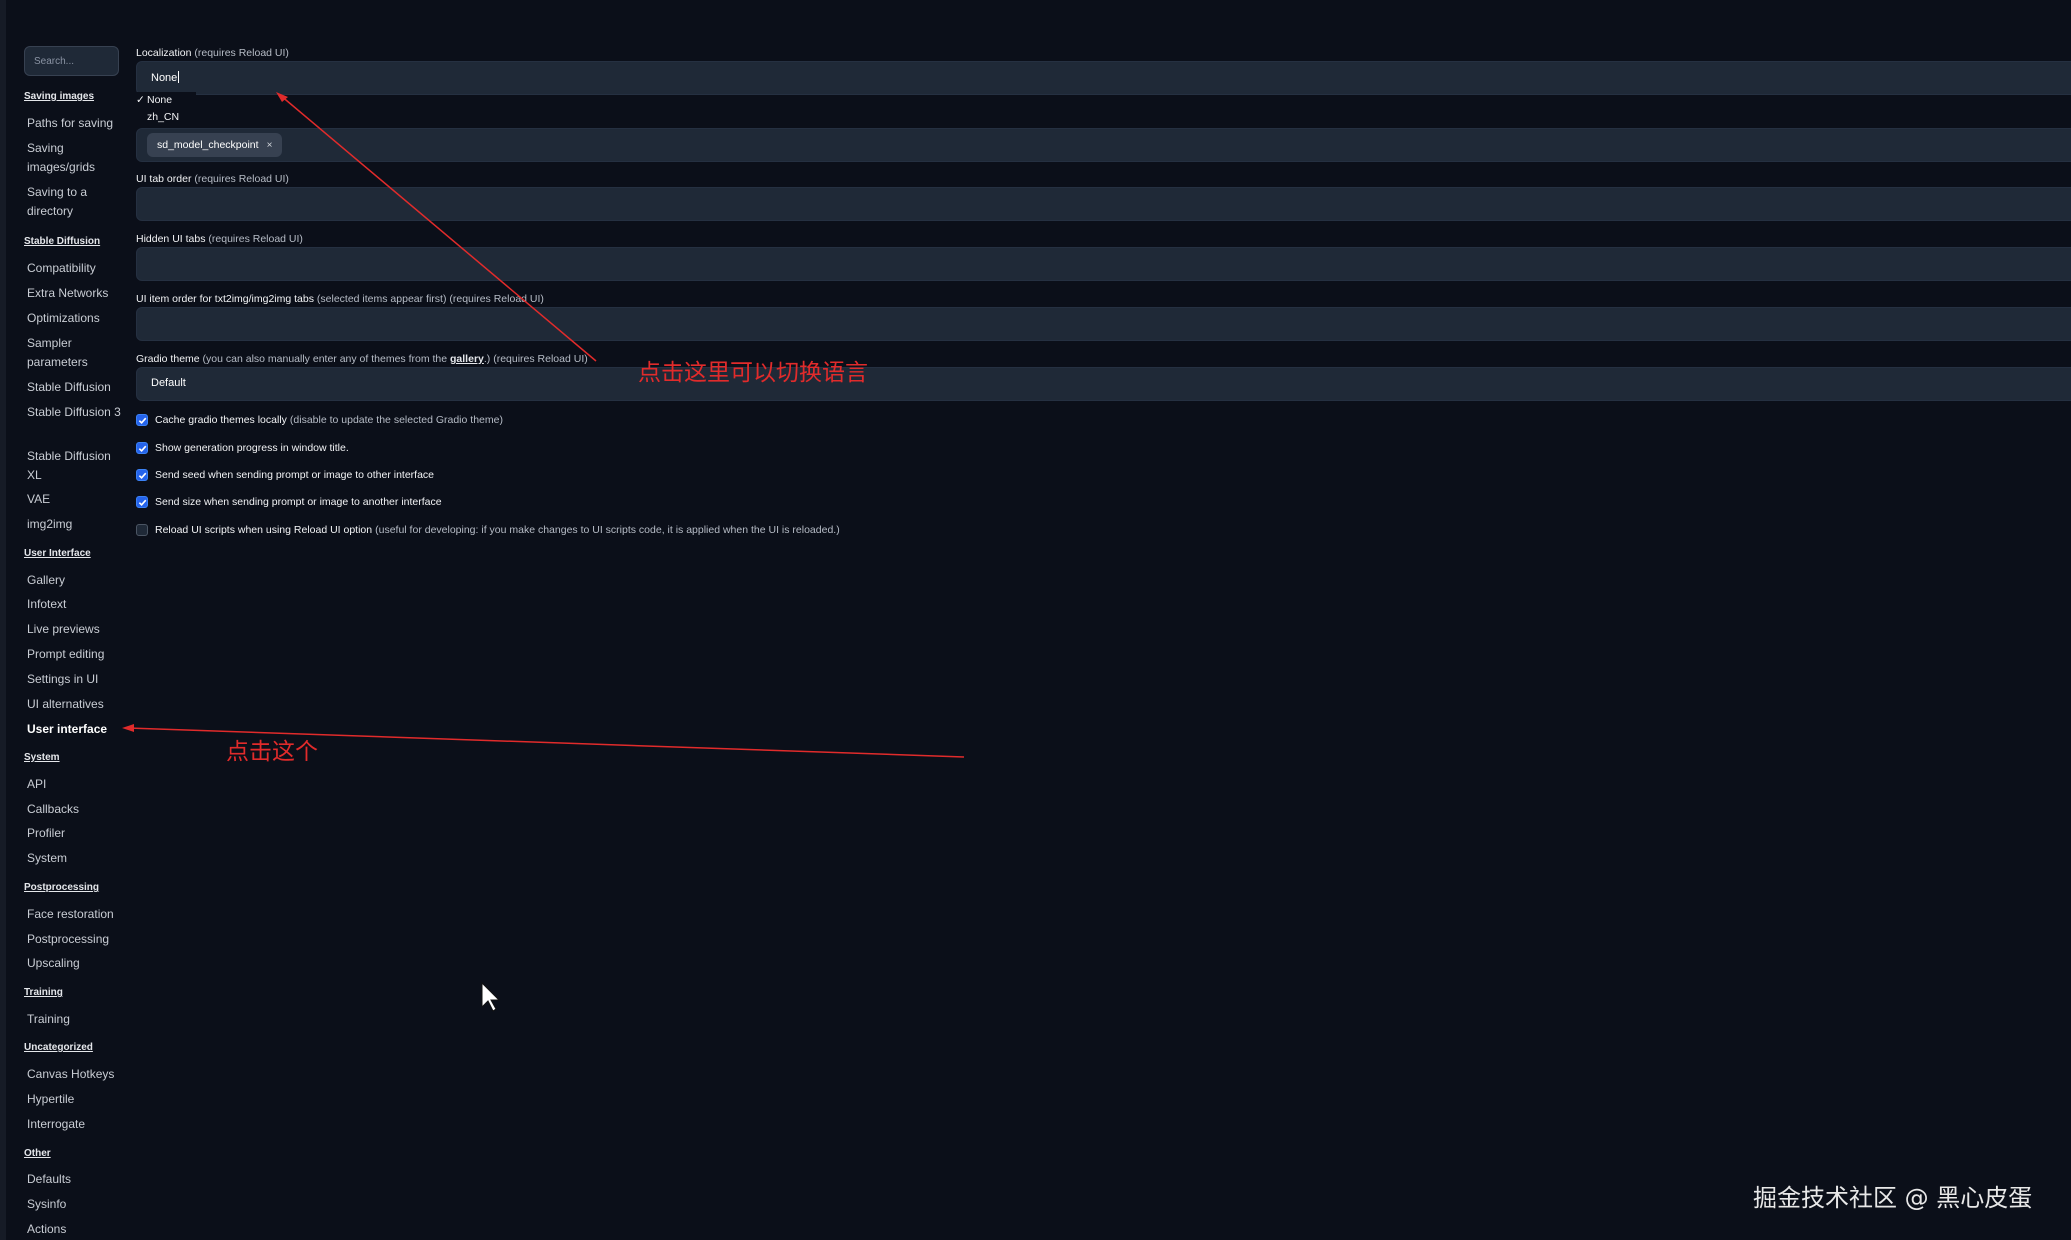 Image resolution: width=2071 pixels, height=1240 pixels. I want to click on sidebar-item-training: Training, so click(77, 1019).